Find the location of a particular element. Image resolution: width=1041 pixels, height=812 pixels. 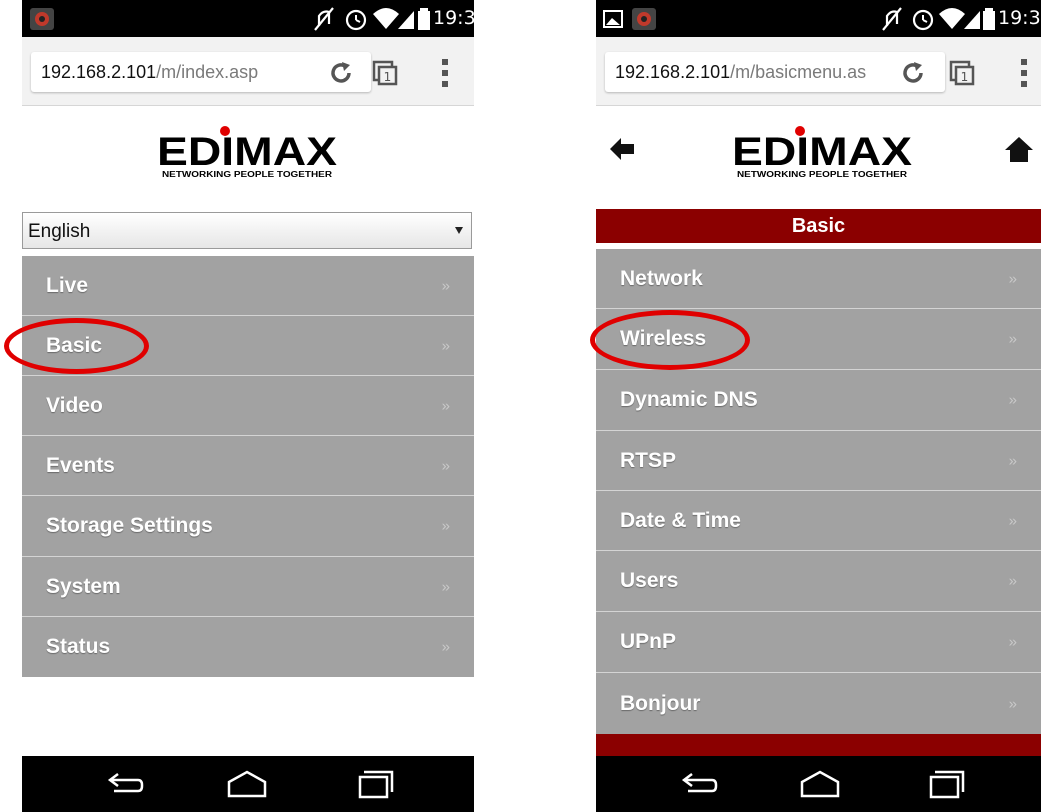

footer-strip is located at coordinates (818, 745).